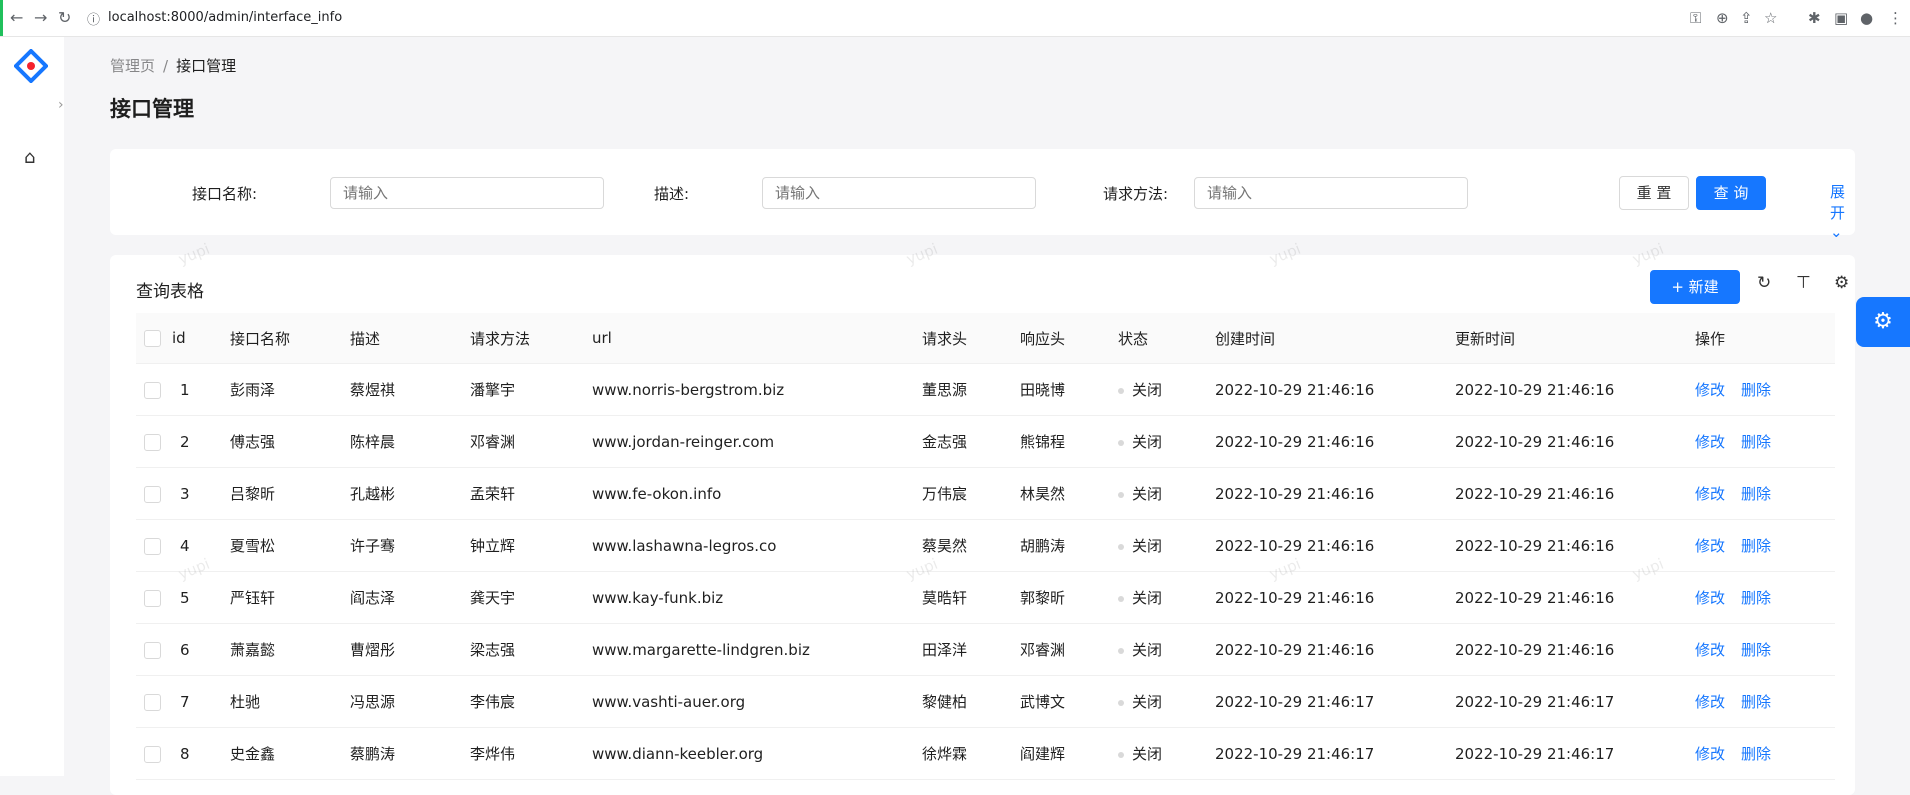  I want to click on col-header: 请求方法, so click(531, 338).